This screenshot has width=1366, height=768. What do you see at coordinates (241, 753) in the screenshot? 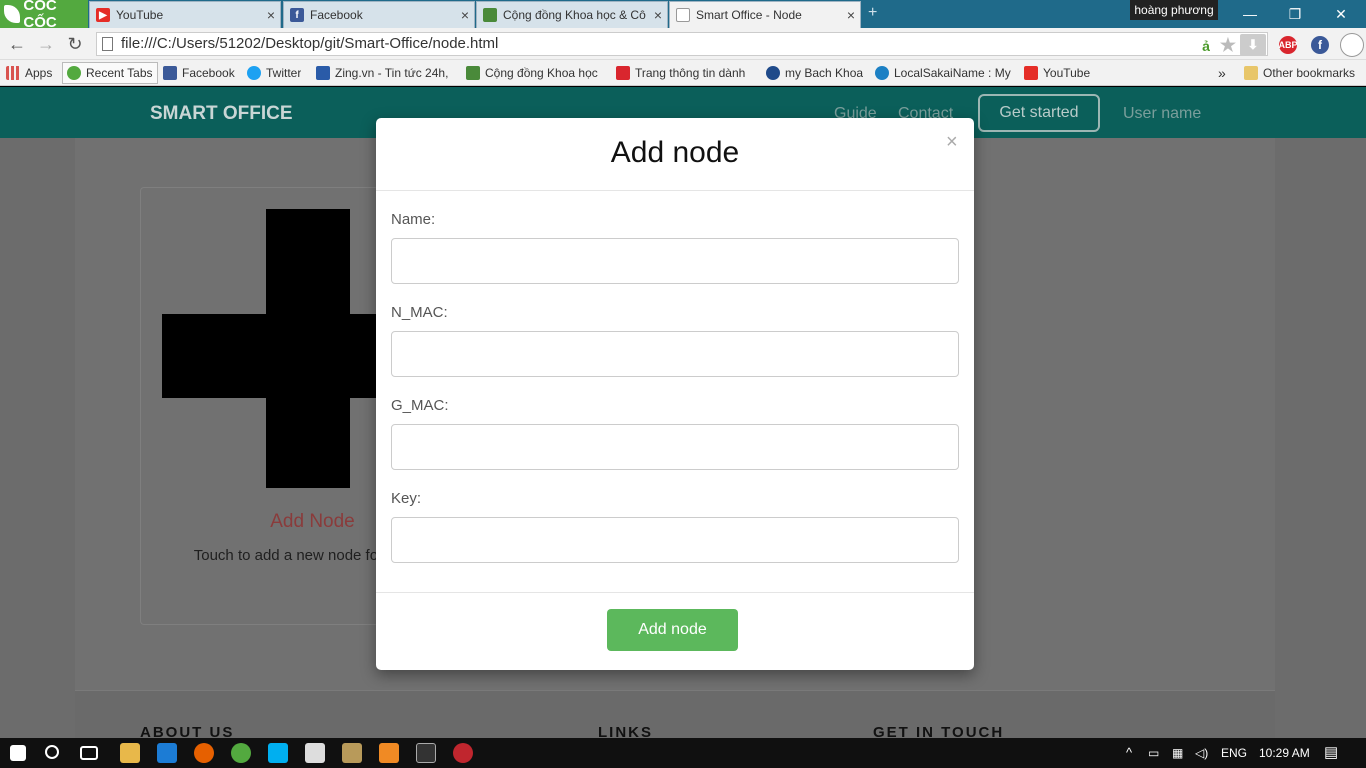
I see `coccoc-icon` at bounding box center [241, 753].